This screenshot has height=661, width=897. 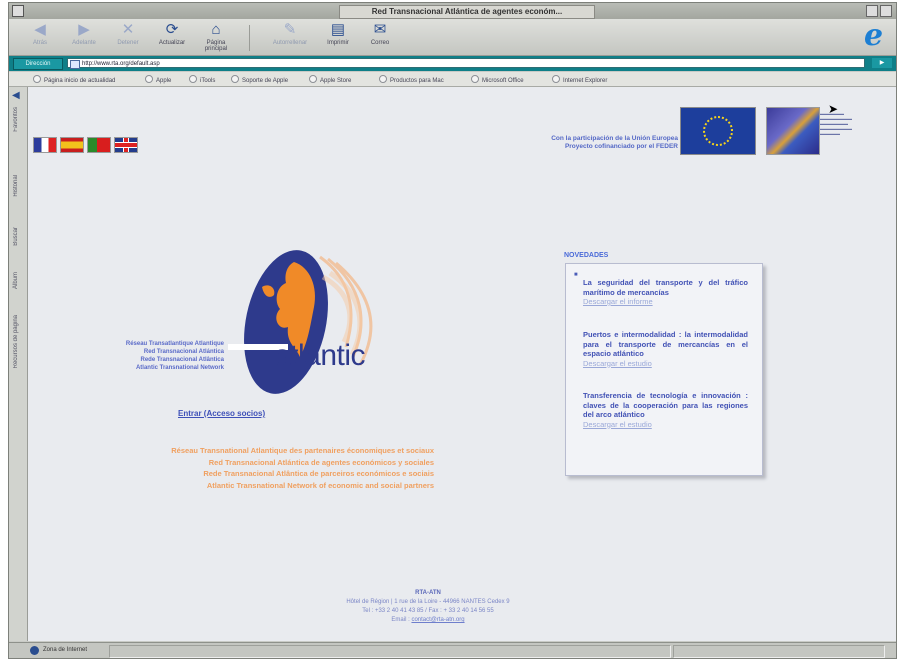 I want to click on refresh-button: ⟳ Actualizar, so click(x=172, y=34).